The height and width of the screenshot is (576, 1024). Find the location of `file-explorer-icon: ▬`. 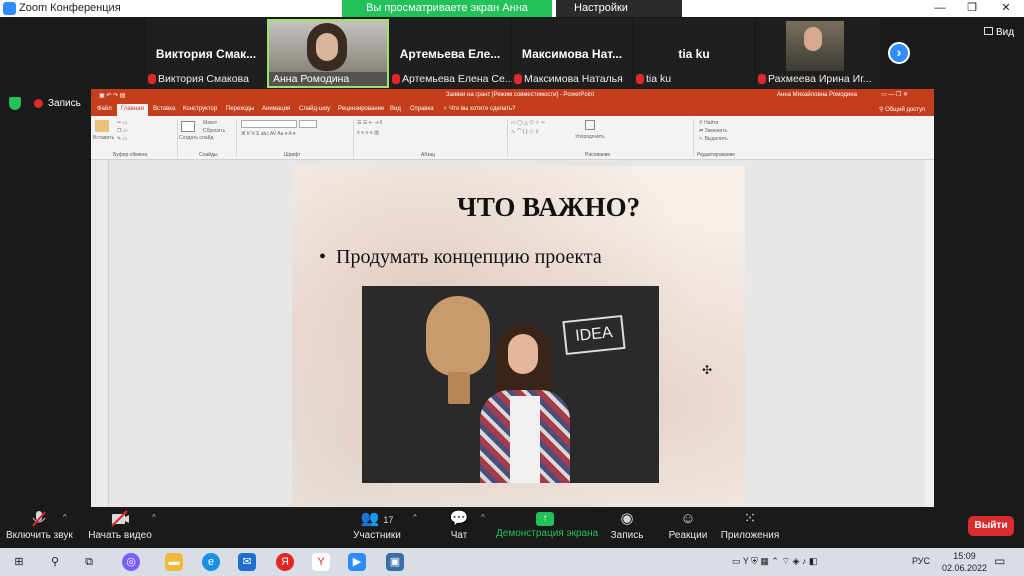

file-explorer-icon: ▬ is located at coordinates (174, 562).